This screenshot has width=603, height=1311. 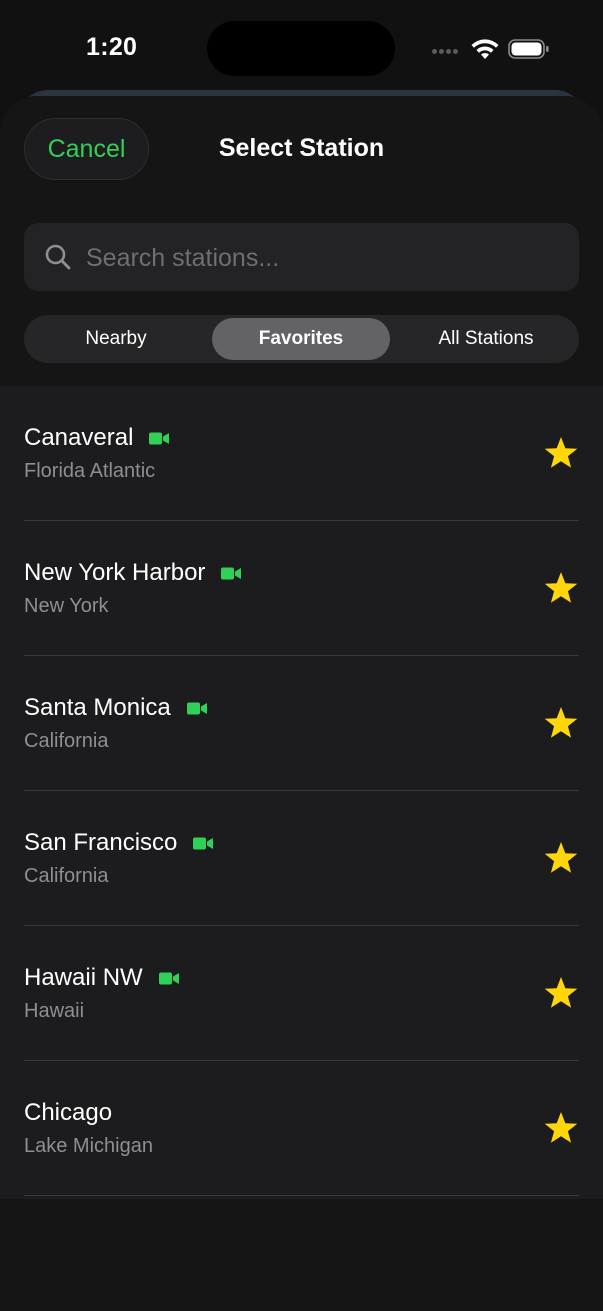 What do you see at coordinates (301, 1195) in the screenshot?
I see `divider` at bounding box center [301, 1195].